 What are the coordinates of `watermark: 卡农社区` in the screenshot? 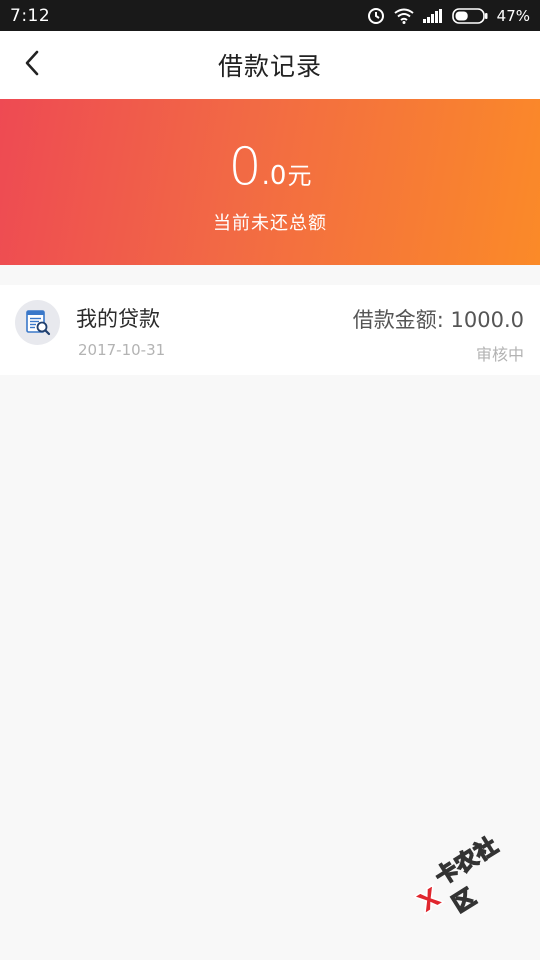 It's located at (462, 881).